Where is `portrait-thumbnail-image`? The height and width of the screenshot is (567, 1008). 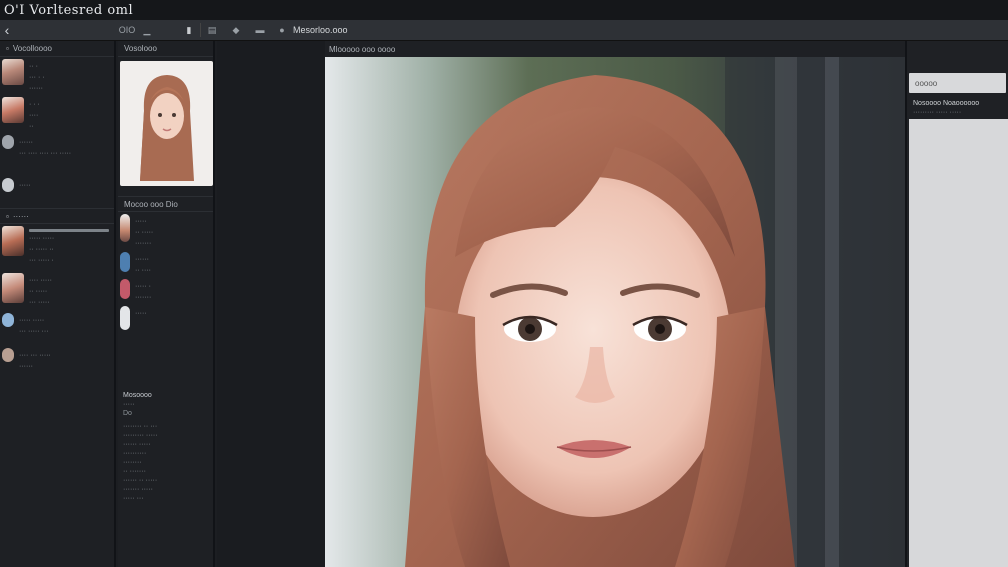 portrait-thumbnail-image is located at coordinates (167, 128).